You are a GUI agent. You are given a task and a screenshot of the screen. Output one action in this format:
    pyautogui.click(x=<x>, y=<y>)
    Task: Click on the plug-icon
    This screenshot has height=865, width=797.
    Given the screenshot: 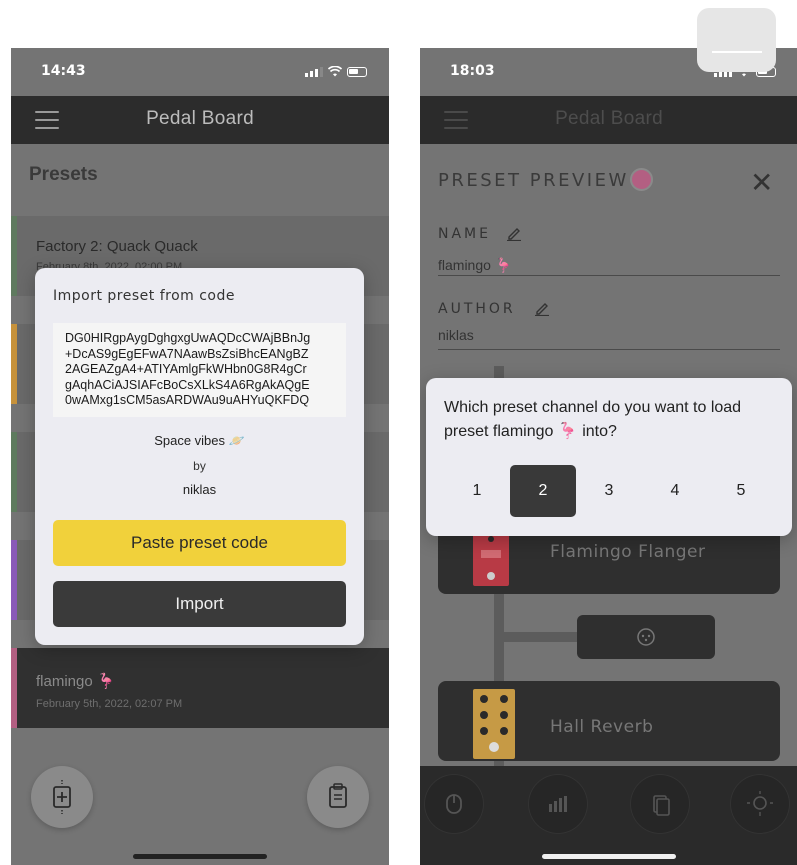 What is the action you would take?
    pyautogui.click(x=646, y=637)
    